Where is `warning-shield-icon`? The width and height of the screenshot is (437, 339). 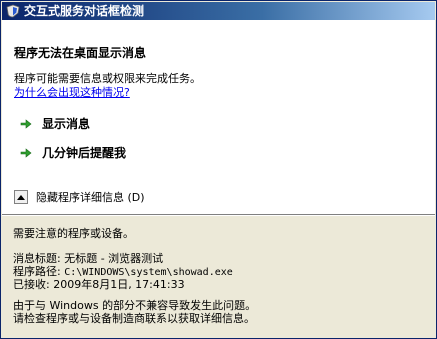
warning-shield-icon is located at coordinates (13, 11).